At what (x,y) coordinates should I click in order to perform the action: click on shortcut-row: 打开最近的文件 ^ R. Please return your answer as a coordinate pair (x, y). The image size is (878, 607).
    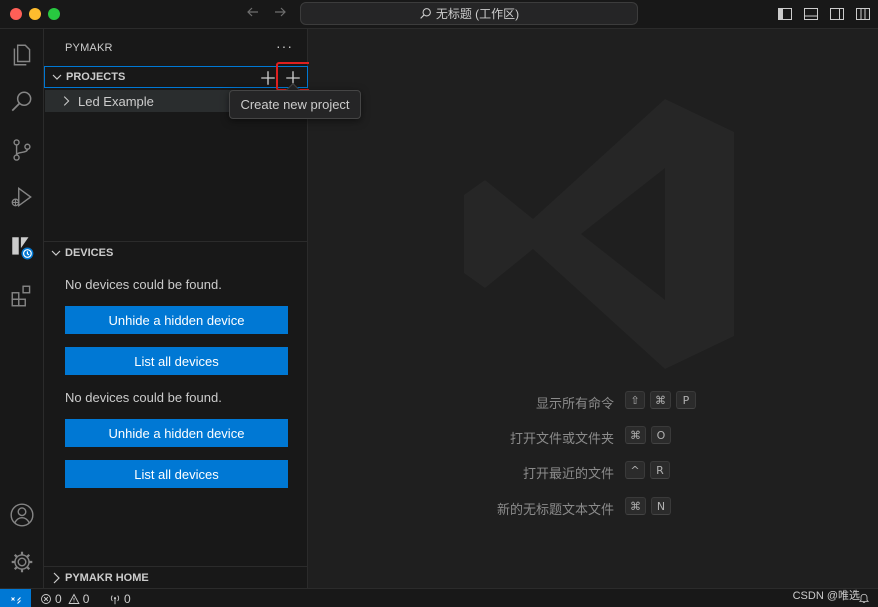
    Looking at the image, I should click on (593, 471).